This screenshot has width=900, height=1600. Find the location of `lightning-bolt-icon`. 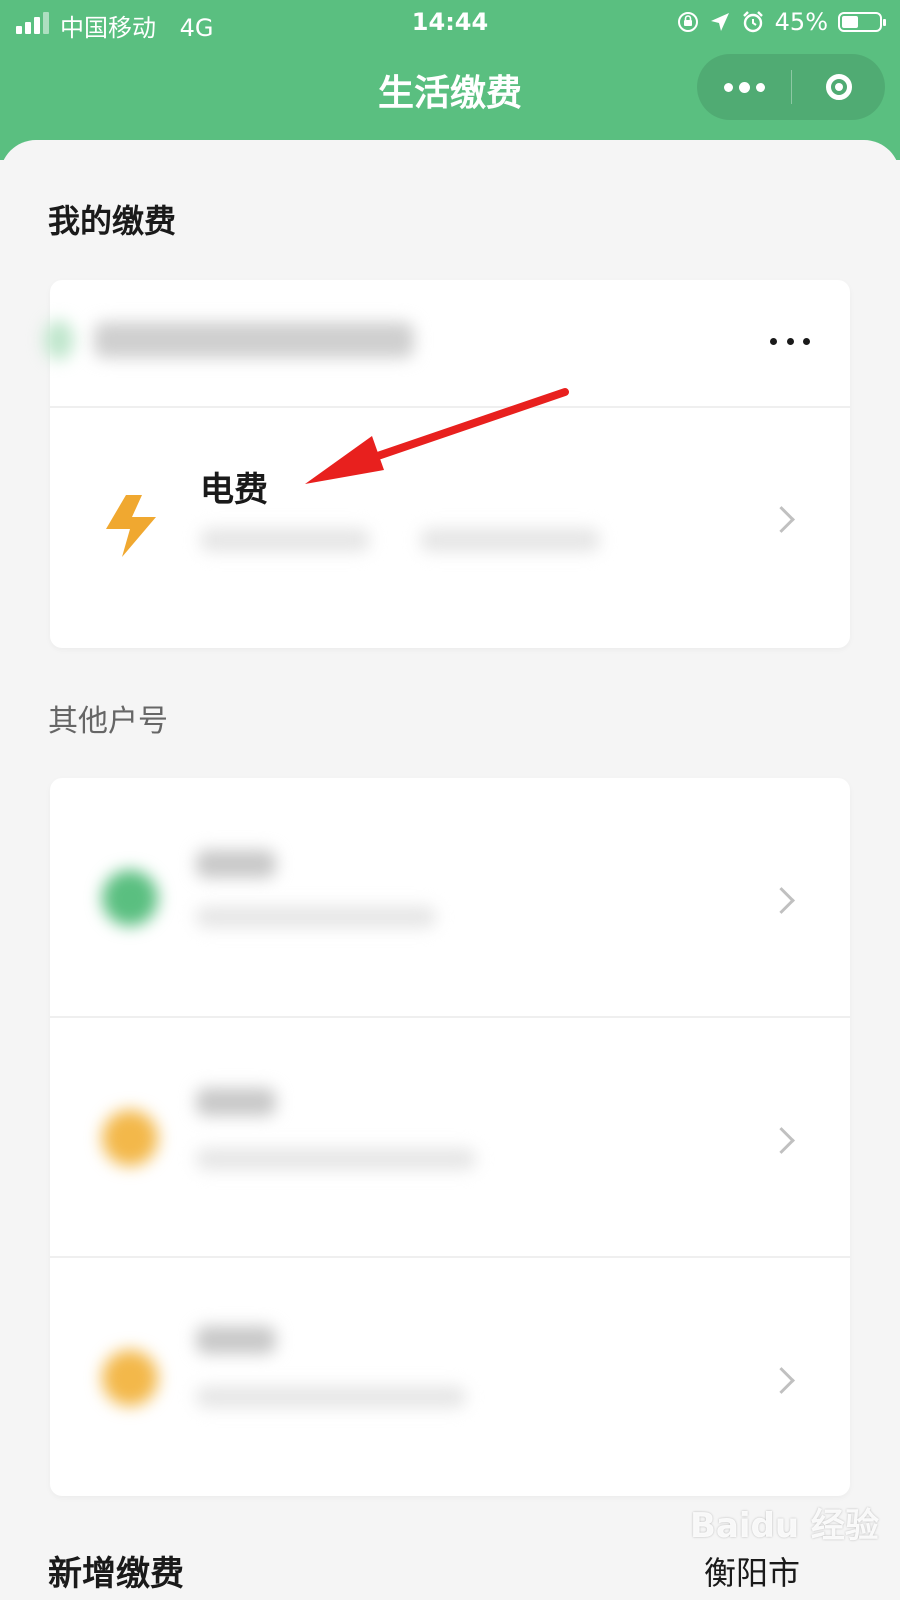

lightning-bolt-icon is located at coordinates (131, 526).